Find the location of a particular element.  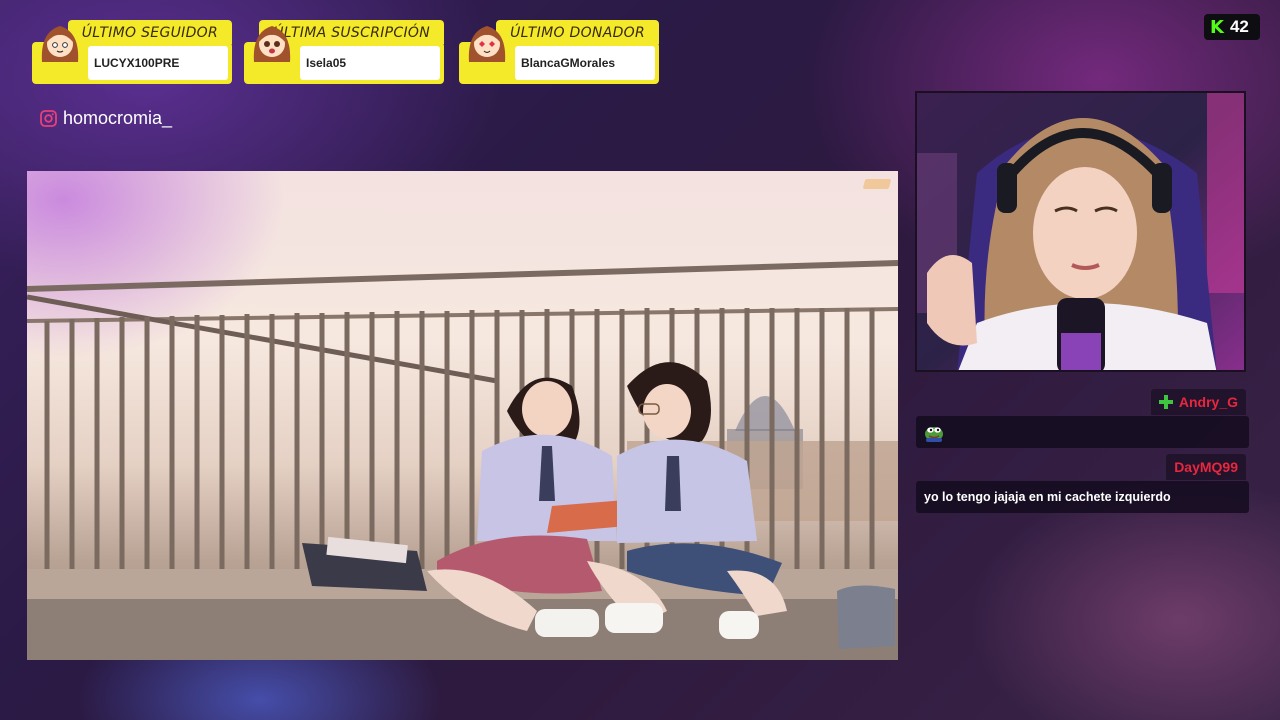

alert-last-donor: ÚLTIMO DONADOR BlancaGMorales is located at coordinates (559, 52).